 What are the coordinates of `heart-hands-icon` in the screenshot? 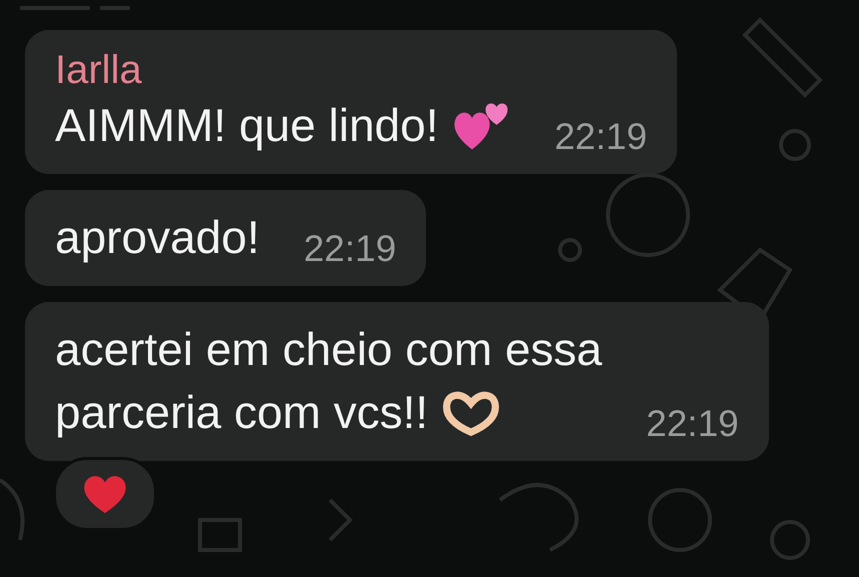 It's located at (471, 412).